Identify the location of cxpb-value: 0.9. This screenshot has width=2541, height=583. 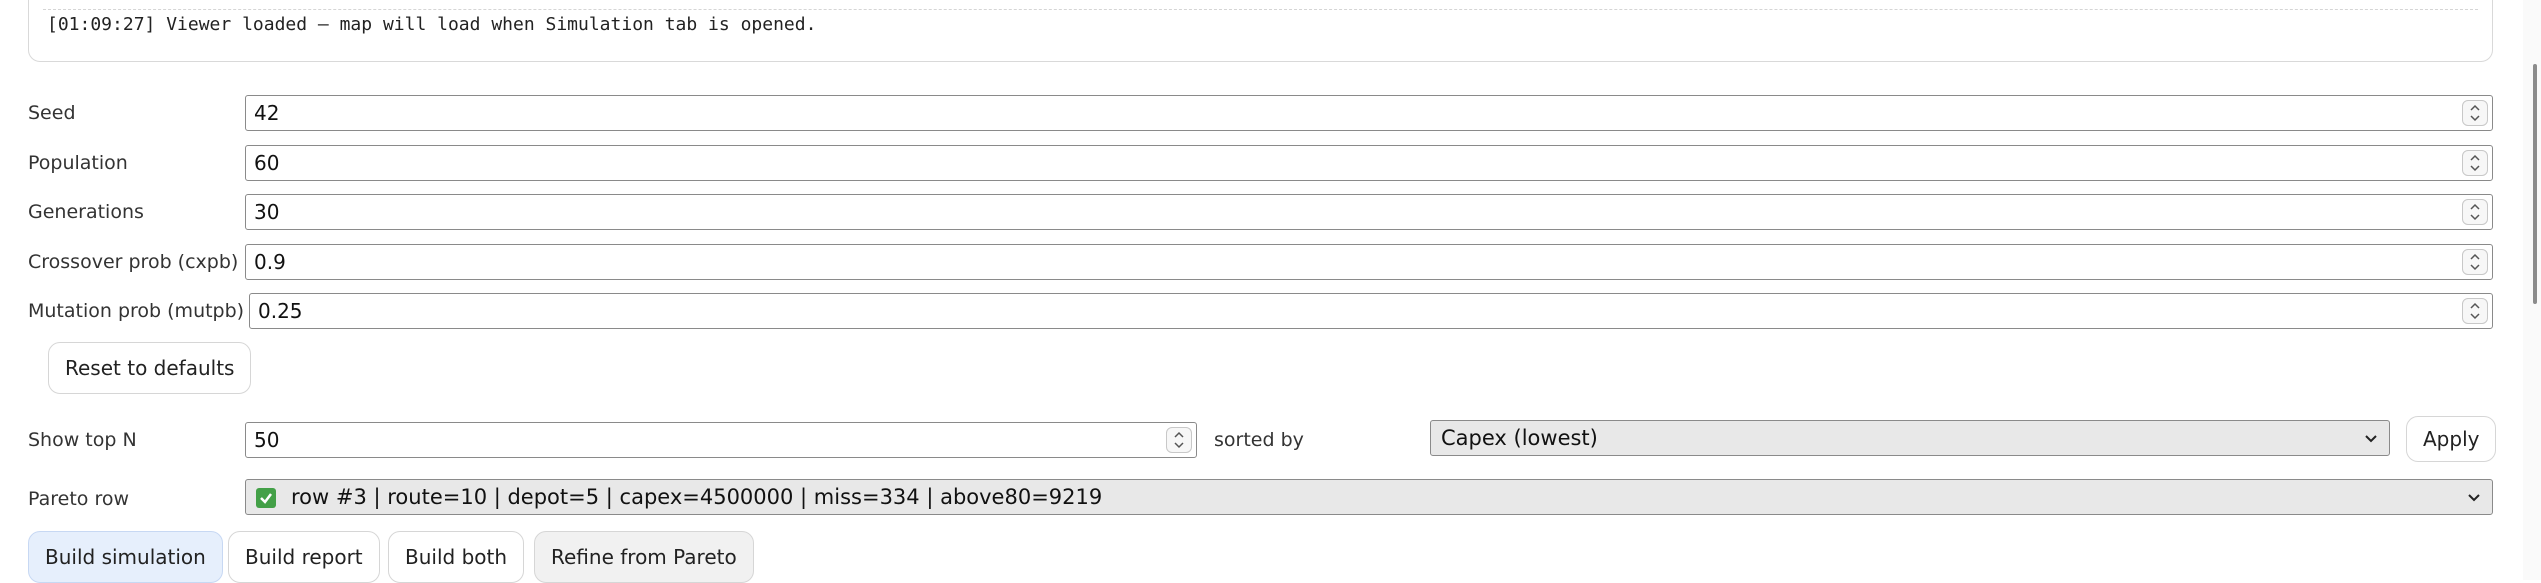
(270, 262).